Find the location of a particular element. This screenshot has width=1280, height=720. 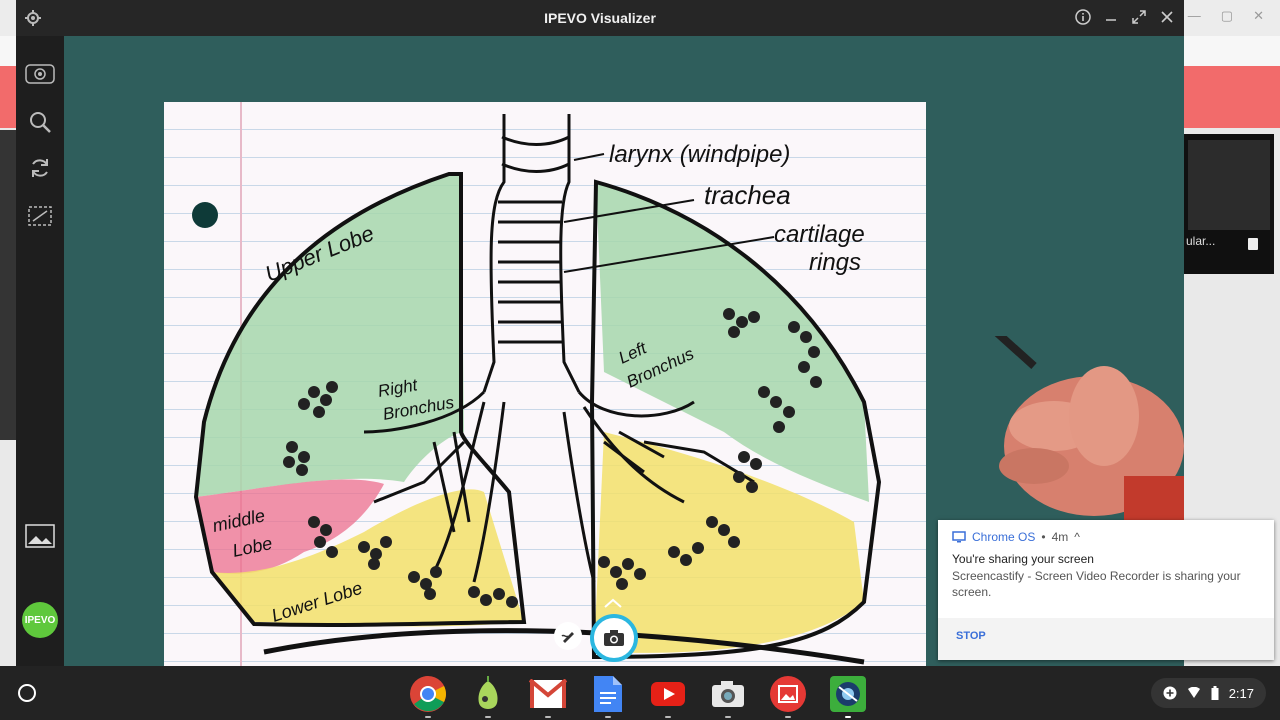

chevron-up-icon is located at coordinates (613, 605).